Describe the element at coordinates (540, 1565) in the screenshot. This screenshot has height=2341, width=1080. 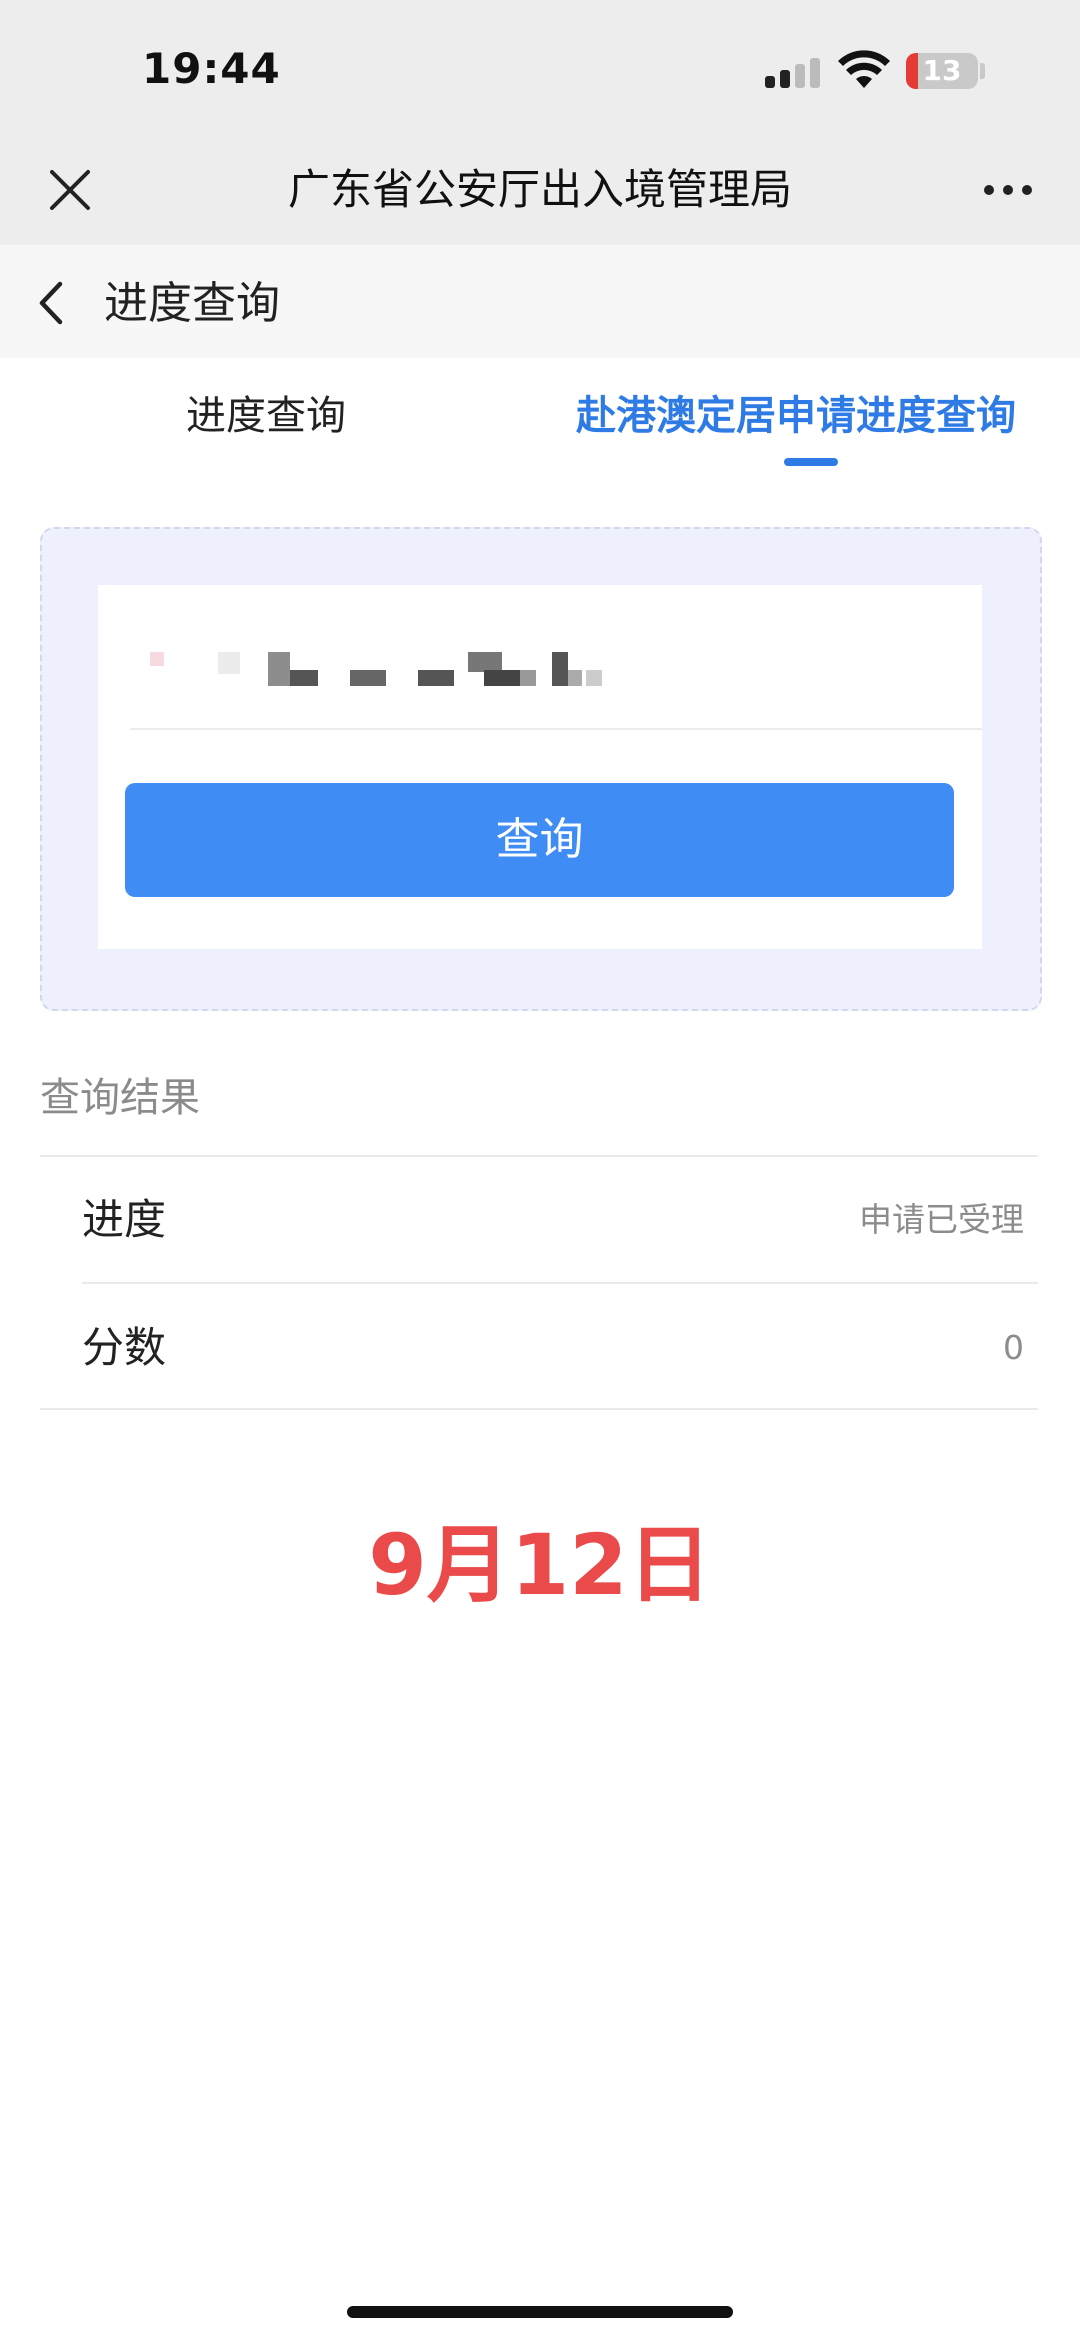
I see `date-annotation: 9月12日` at that location.